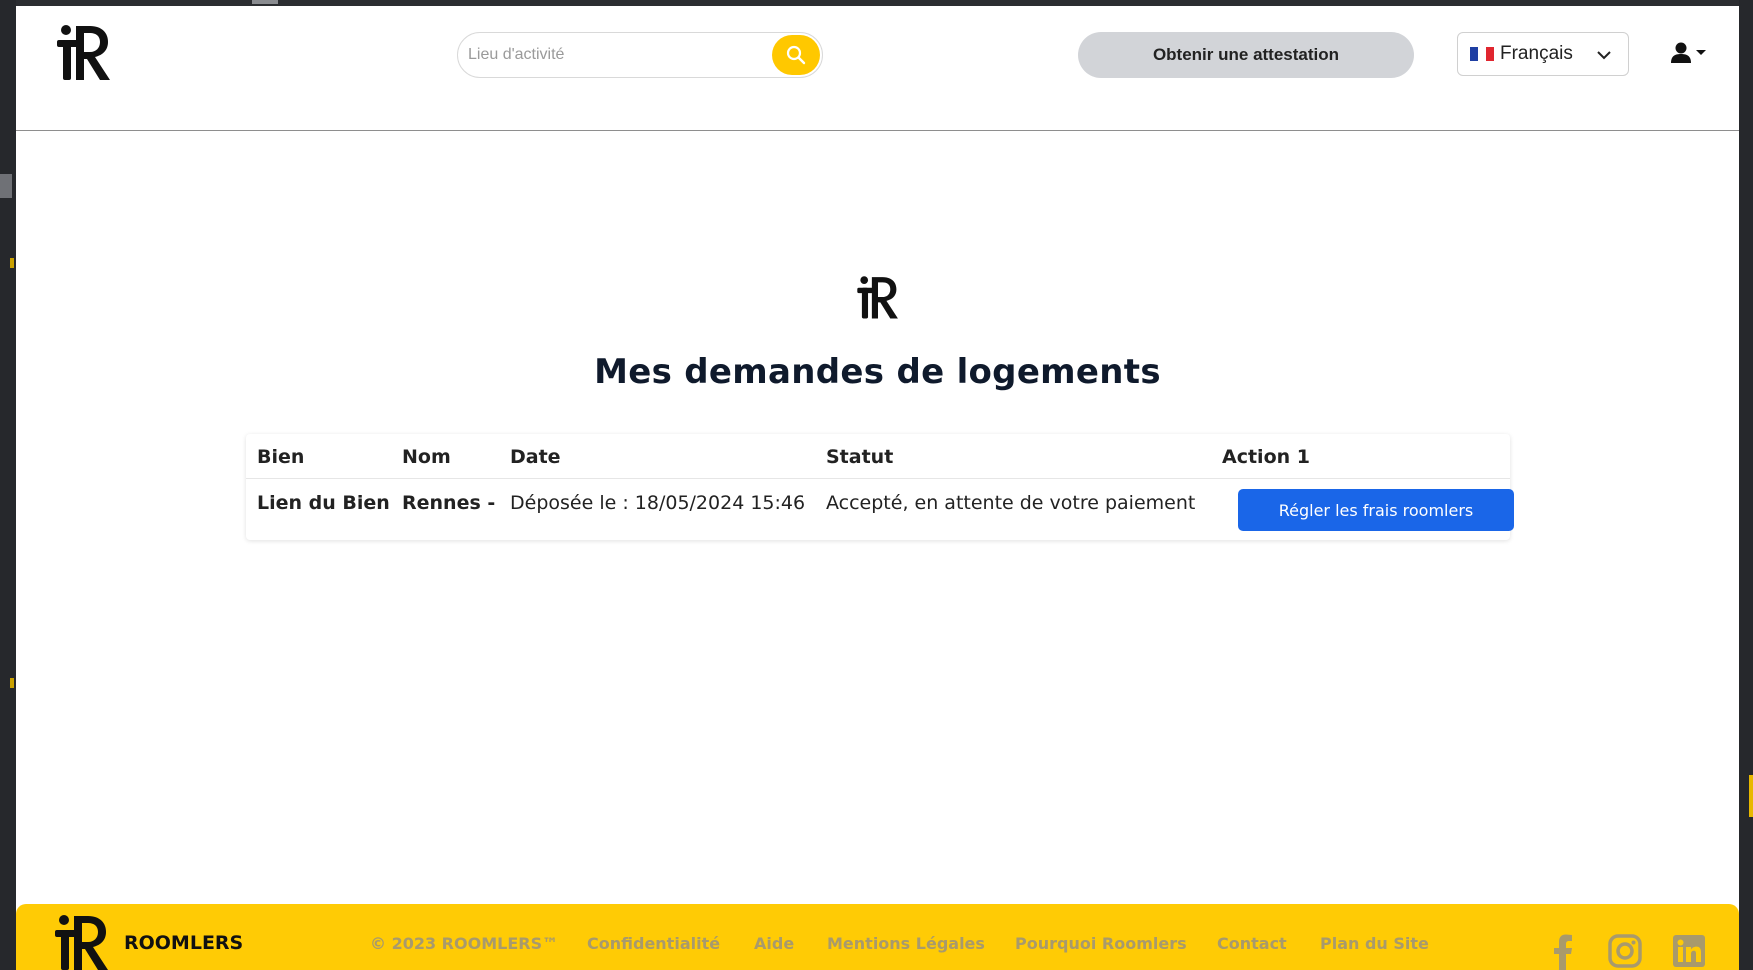 This screenshot has height=970, width=1753. Describe the element at coordinates (878, 297) in the screenshot. I see `content-logo` at that location.